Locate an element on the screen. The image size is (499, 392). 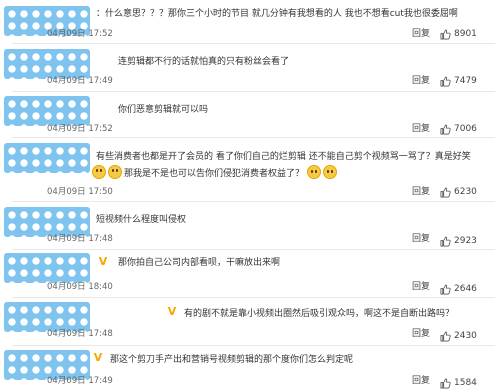
like-button: 2430 is located at coordinates (458, 336).